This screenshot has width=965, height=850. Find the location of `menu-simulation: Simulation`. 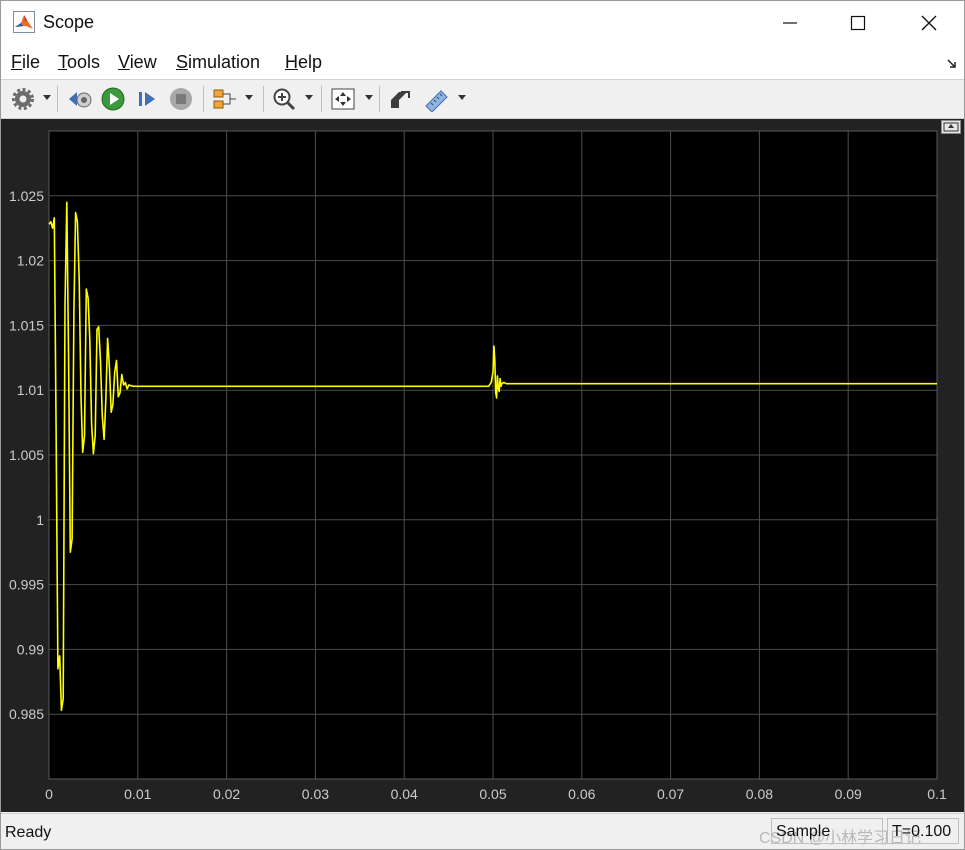

menu-simulation: Simulation is located at coordinates (218, 62).